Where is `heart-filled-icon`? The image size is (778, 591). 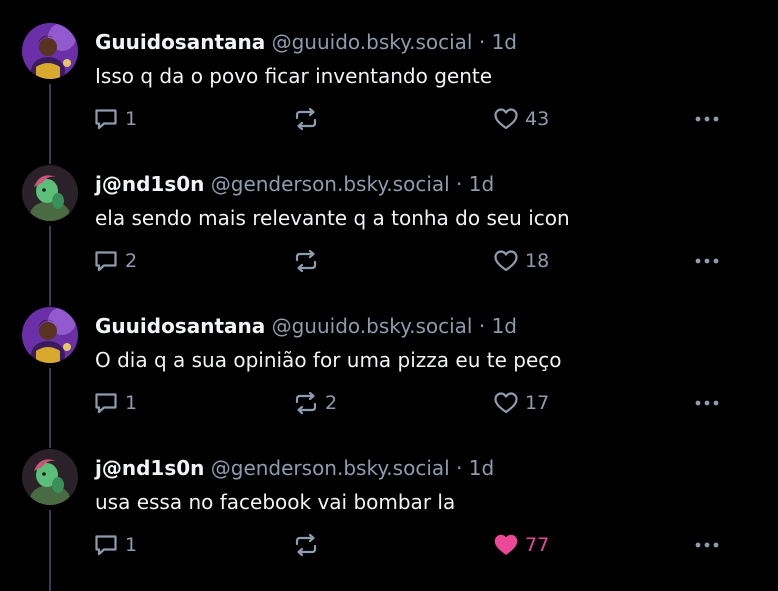 heart-filled-icon is located at coordinates (506, 544).